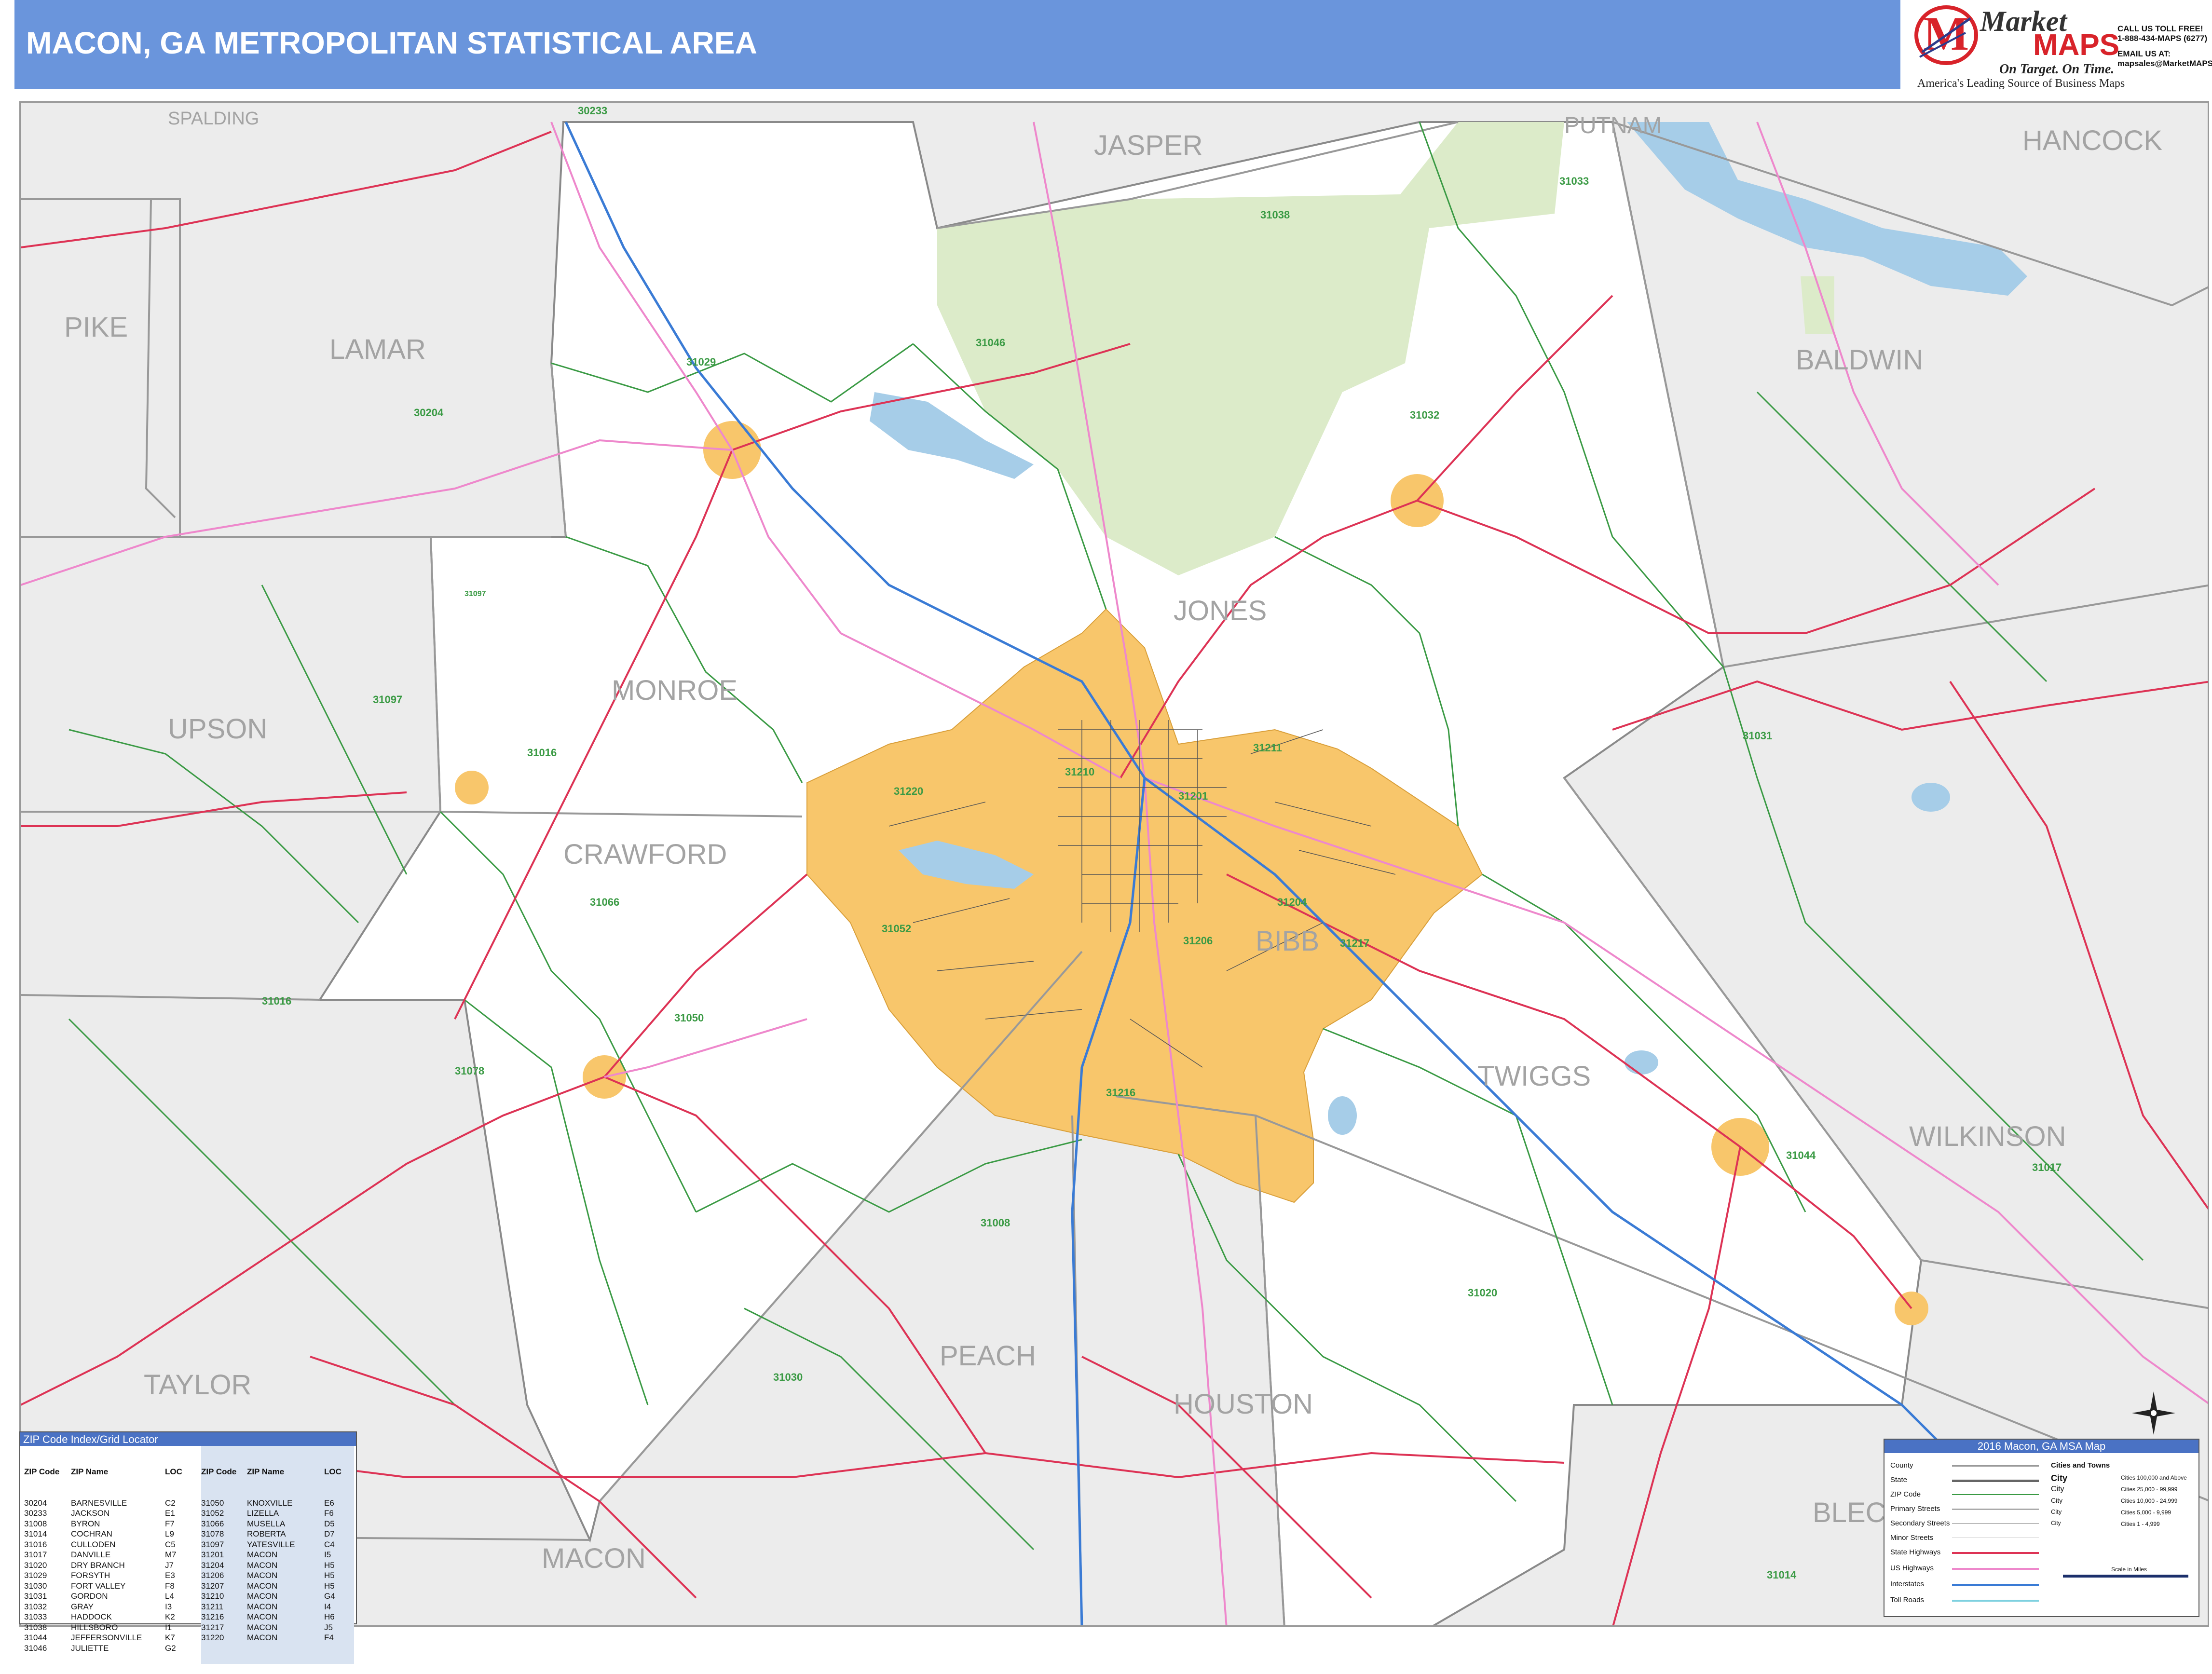 This screenshot has height=1674, width=2212. Describe the element at coordinates (327, 1554) in the screenshot. I see `zip-index-cell: I5` at that location.